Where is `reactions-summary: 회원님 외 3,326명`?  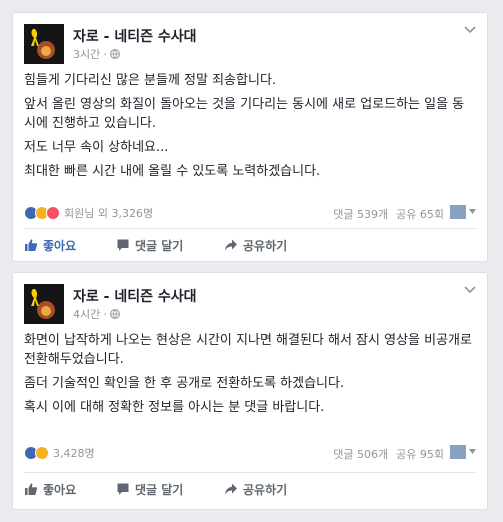
reactions-summary: 회원님 외 3,326명 is located at coordinates (88, 213).